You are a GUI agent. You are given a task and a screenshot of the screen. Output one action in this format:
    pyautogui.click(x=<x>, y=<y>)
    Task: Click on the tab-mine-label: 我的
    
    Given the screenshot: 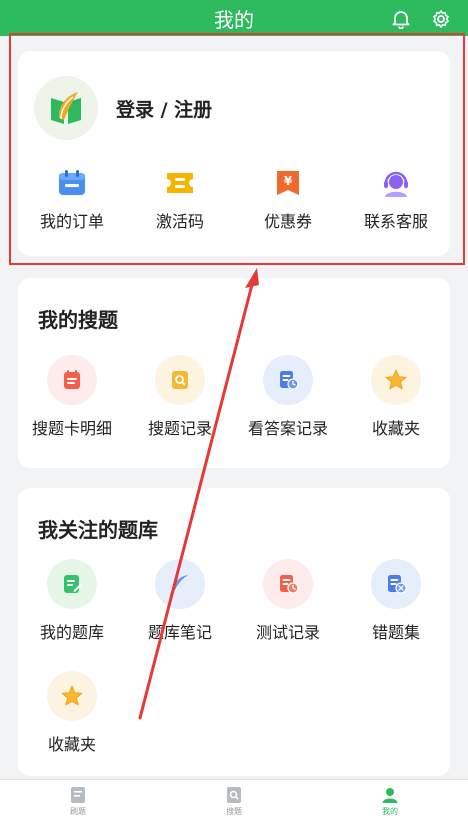 What is the action you would take?
    pyautogui.click(x=390, y=811)
    